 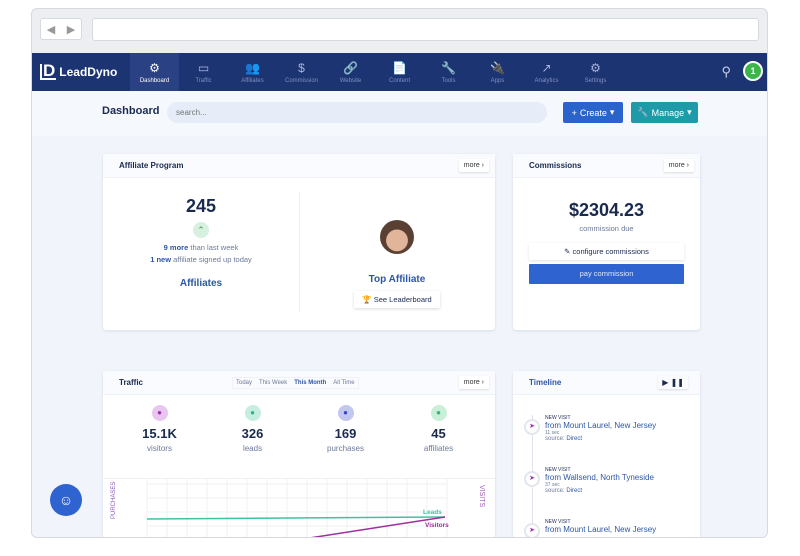 I want to click on affiliates-icon: ●, so click(x=438, y=413).